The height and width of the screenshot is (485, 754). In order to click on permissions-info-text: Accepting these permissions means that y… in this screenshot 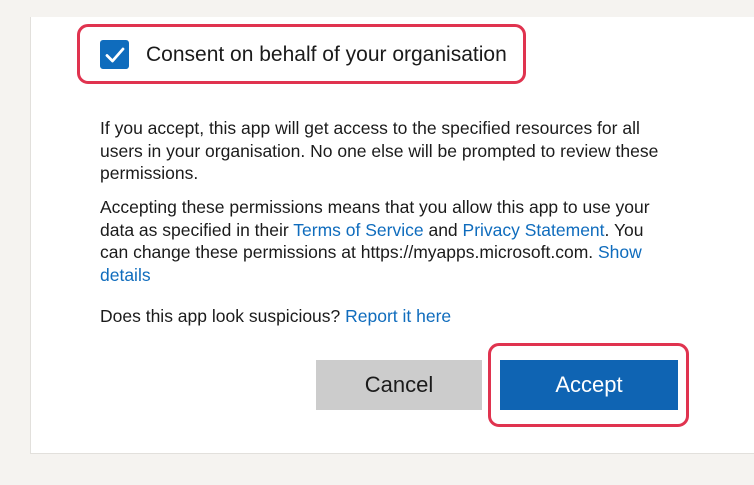, I will do `click(385, 241)`.